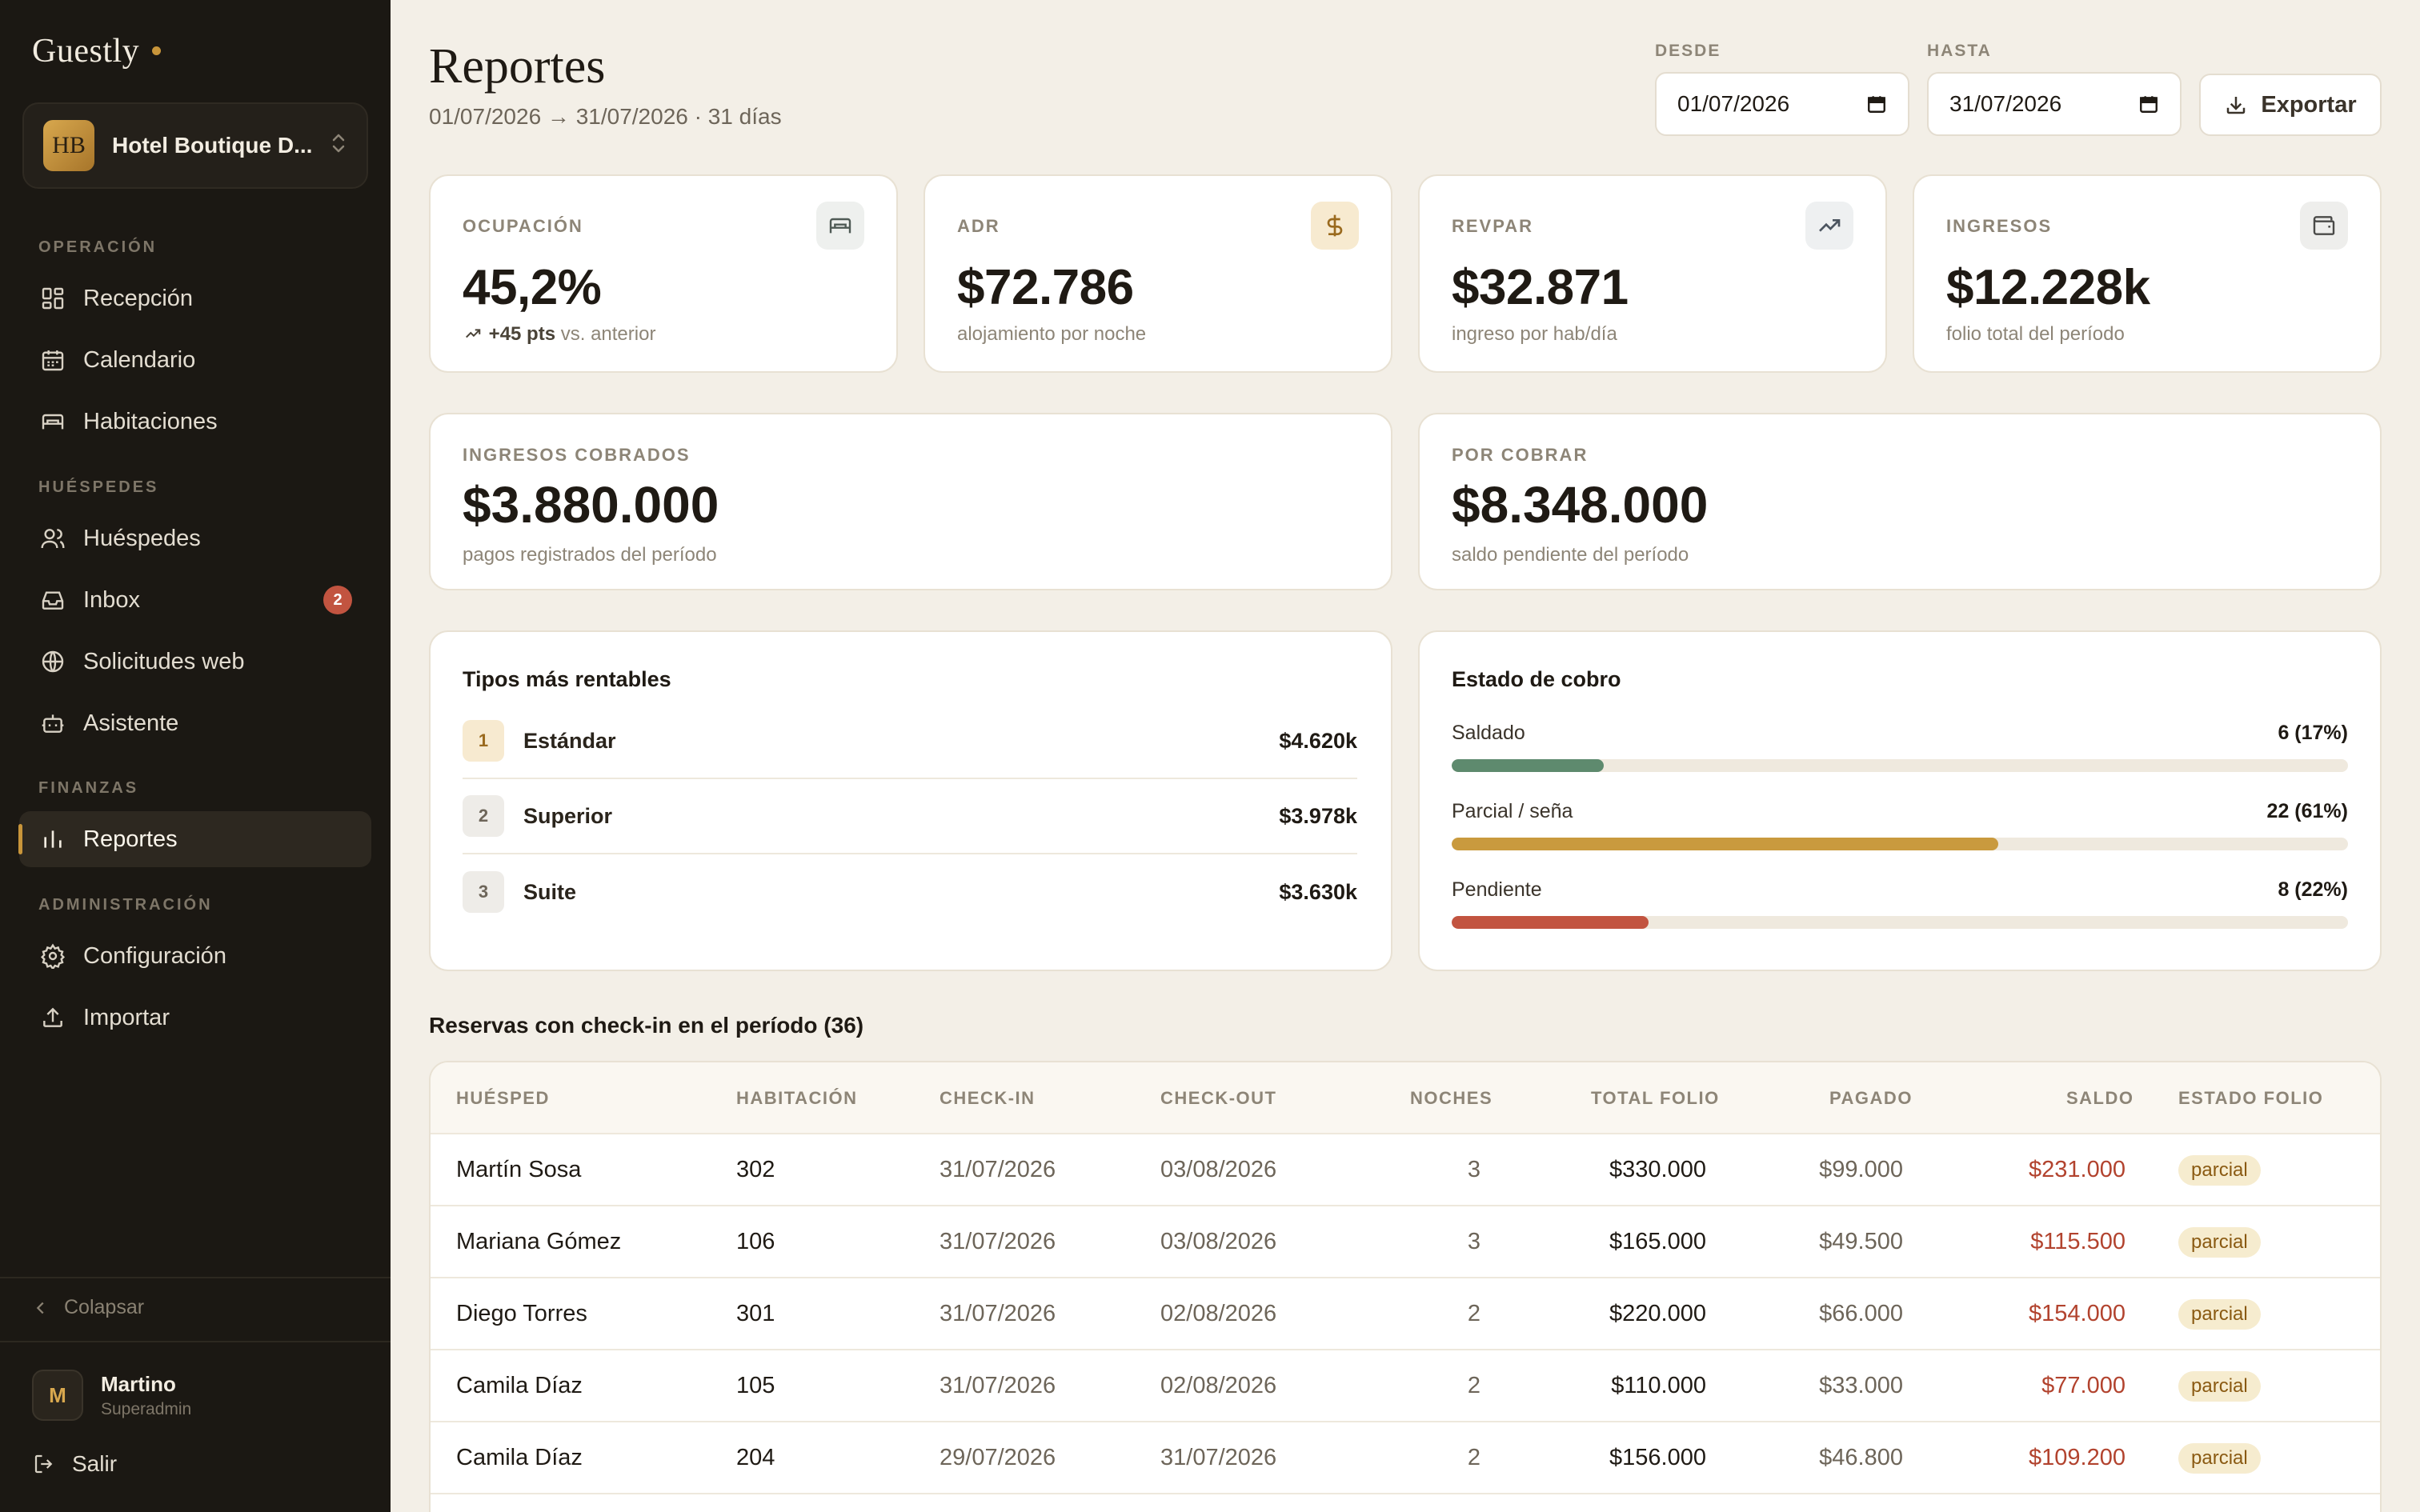  Describe the element at coordinates (522, 334) in the screenshot. I see `kpi-trend-value: +45 pts` at that location.